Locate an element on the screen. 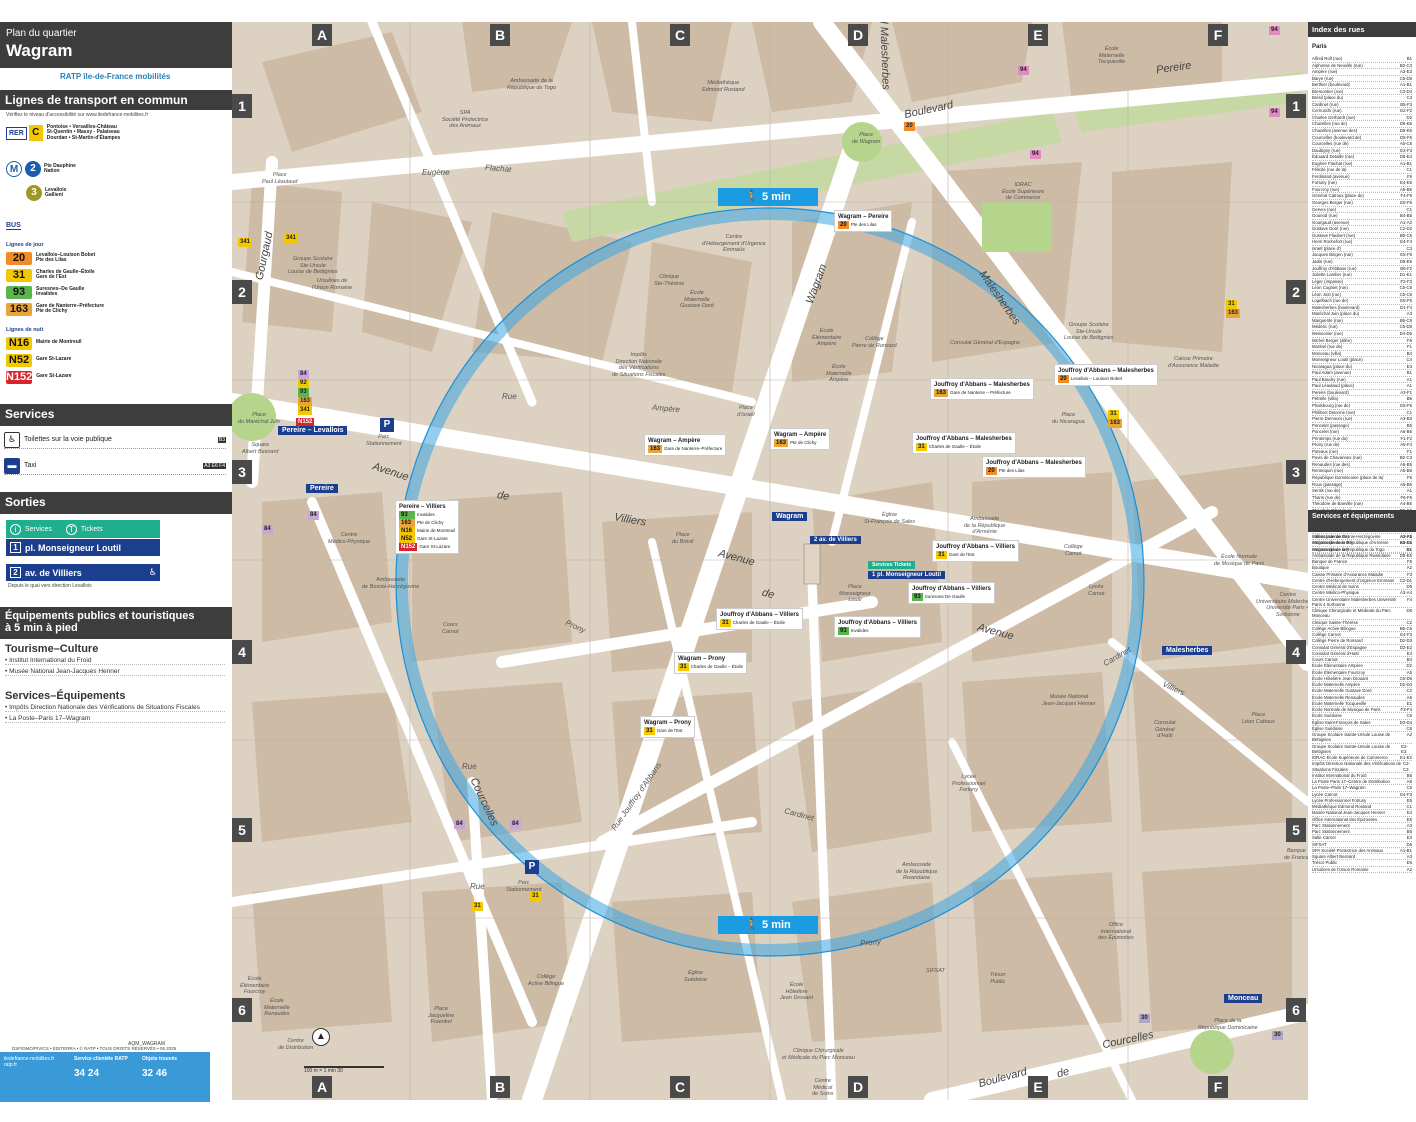 Image resolution: width=1416 pixels, height=1122 pixels. index-name: Médéric (rue) is located at coordinates (1325, 327).